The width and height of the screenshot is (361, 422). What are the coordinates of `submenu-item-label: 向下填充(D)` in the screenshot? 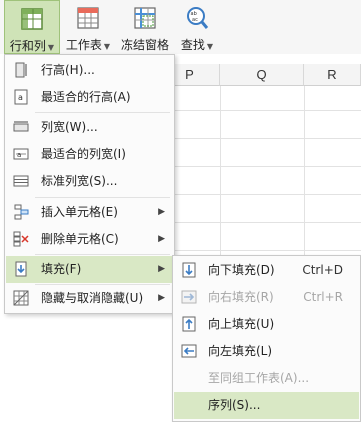 It's located at (241, 270).